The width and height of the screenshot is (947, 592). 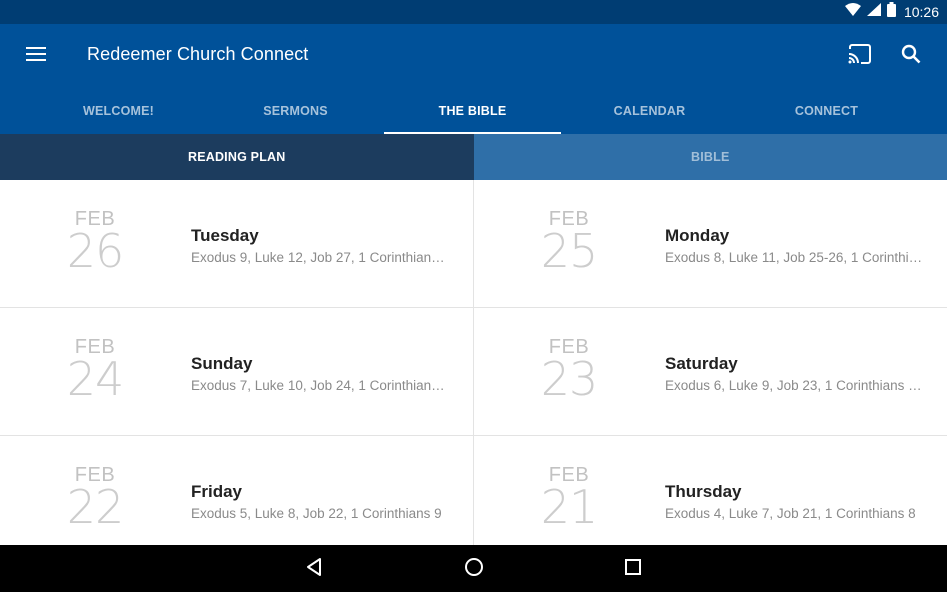 I want to click on tab-welcome: WELCOME!, so click(x=118, y=111).